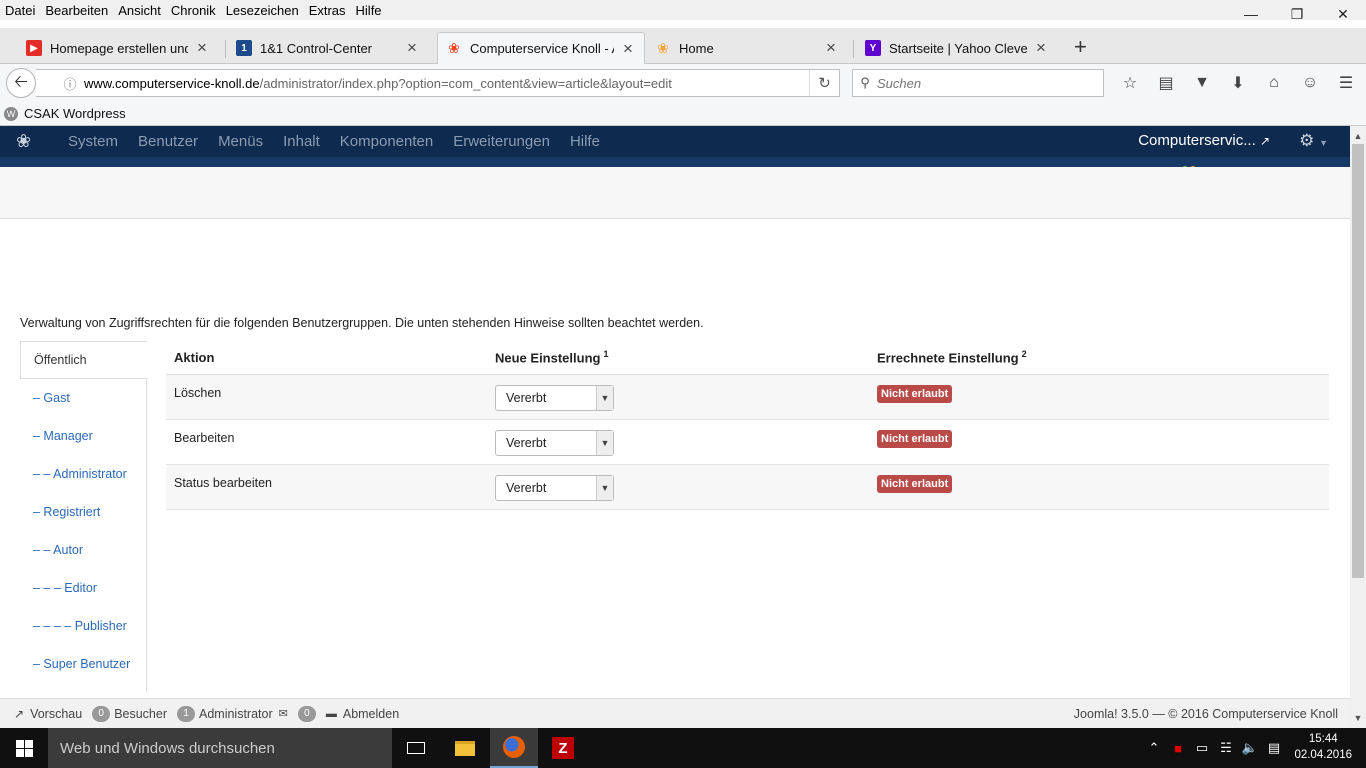 This screenshot has width=1366, height=768. Describe the element at coordinates (33, 141) in the screenshot. I see `joomla-logo-icon: ❀` at that location.